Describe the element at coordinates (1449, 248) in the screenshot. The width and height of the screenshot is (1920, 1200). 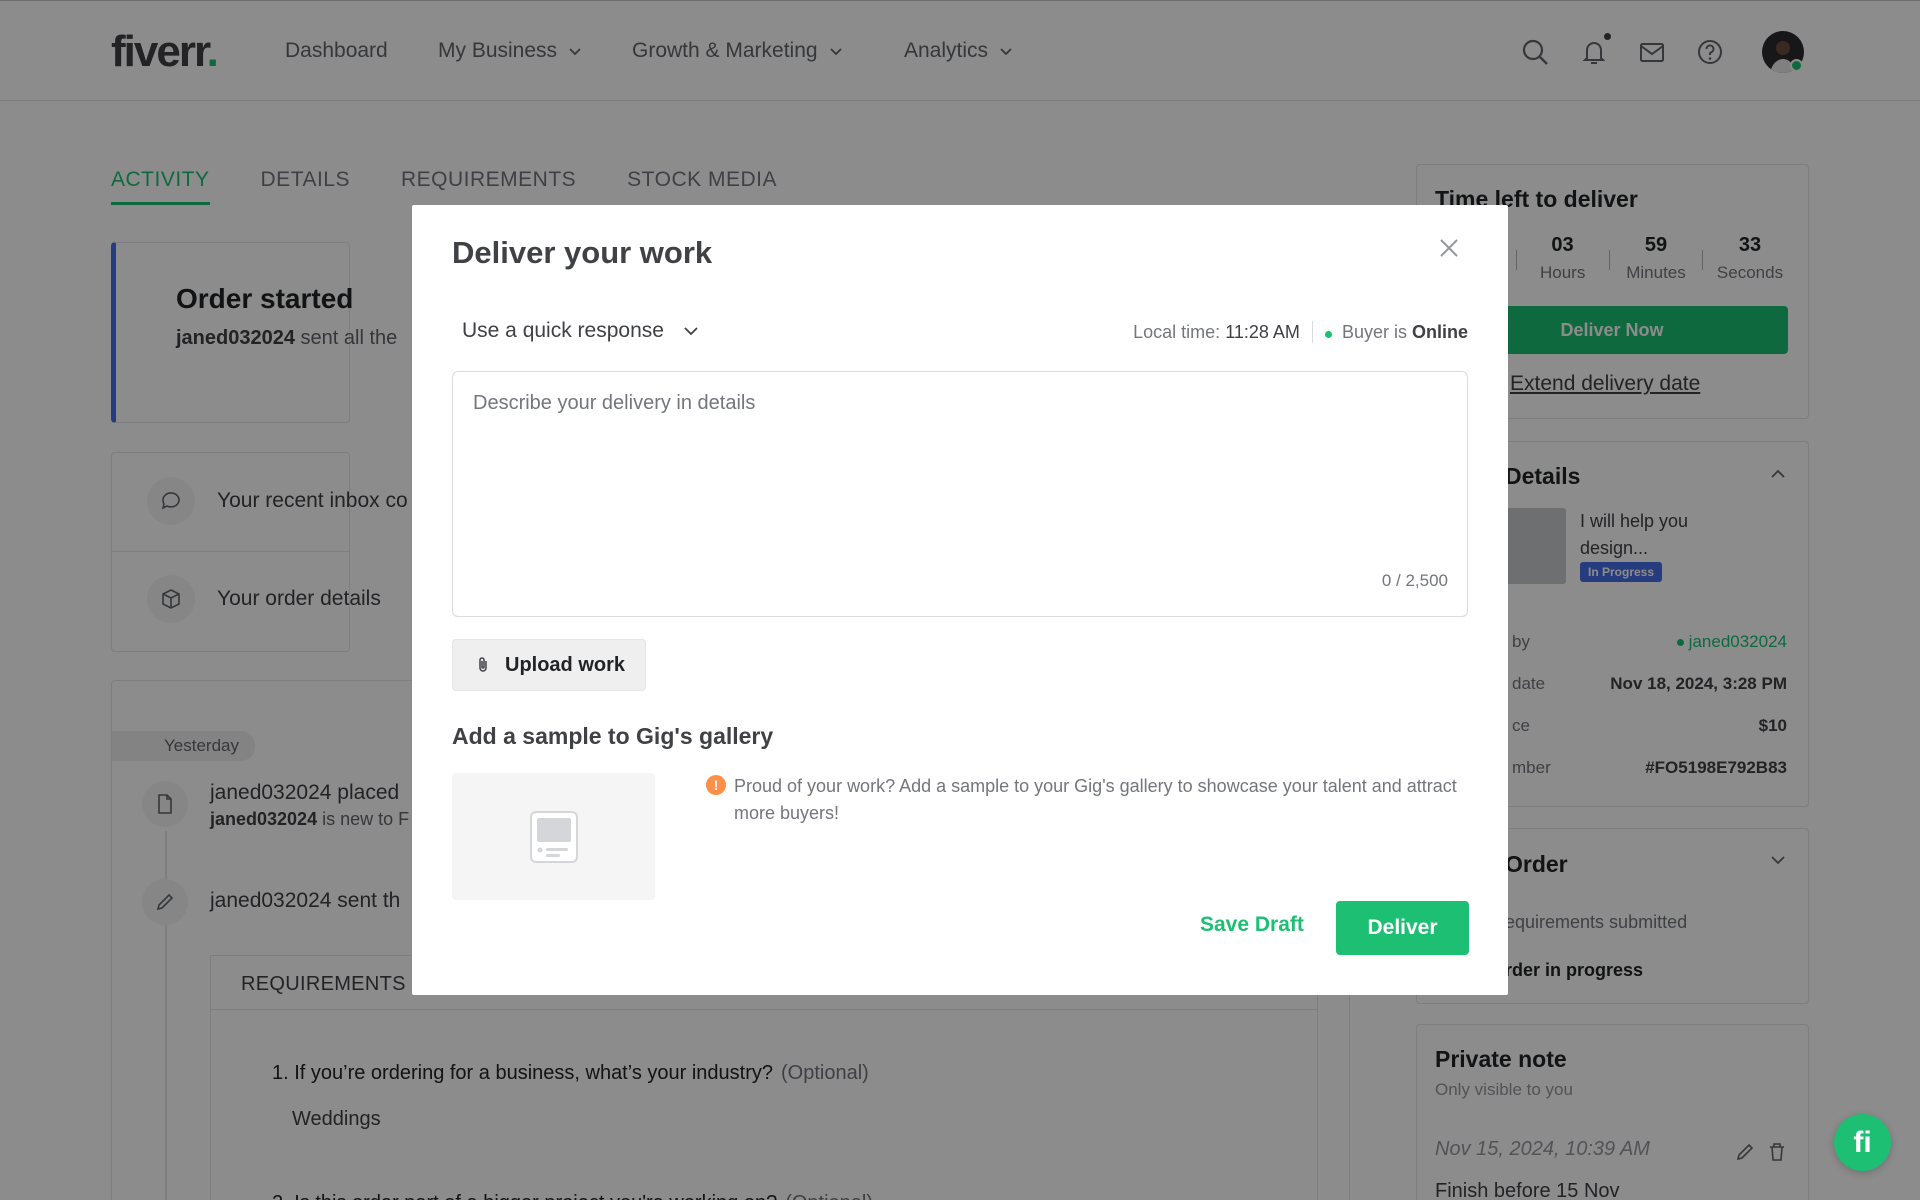
I see `close-icon` at that location.